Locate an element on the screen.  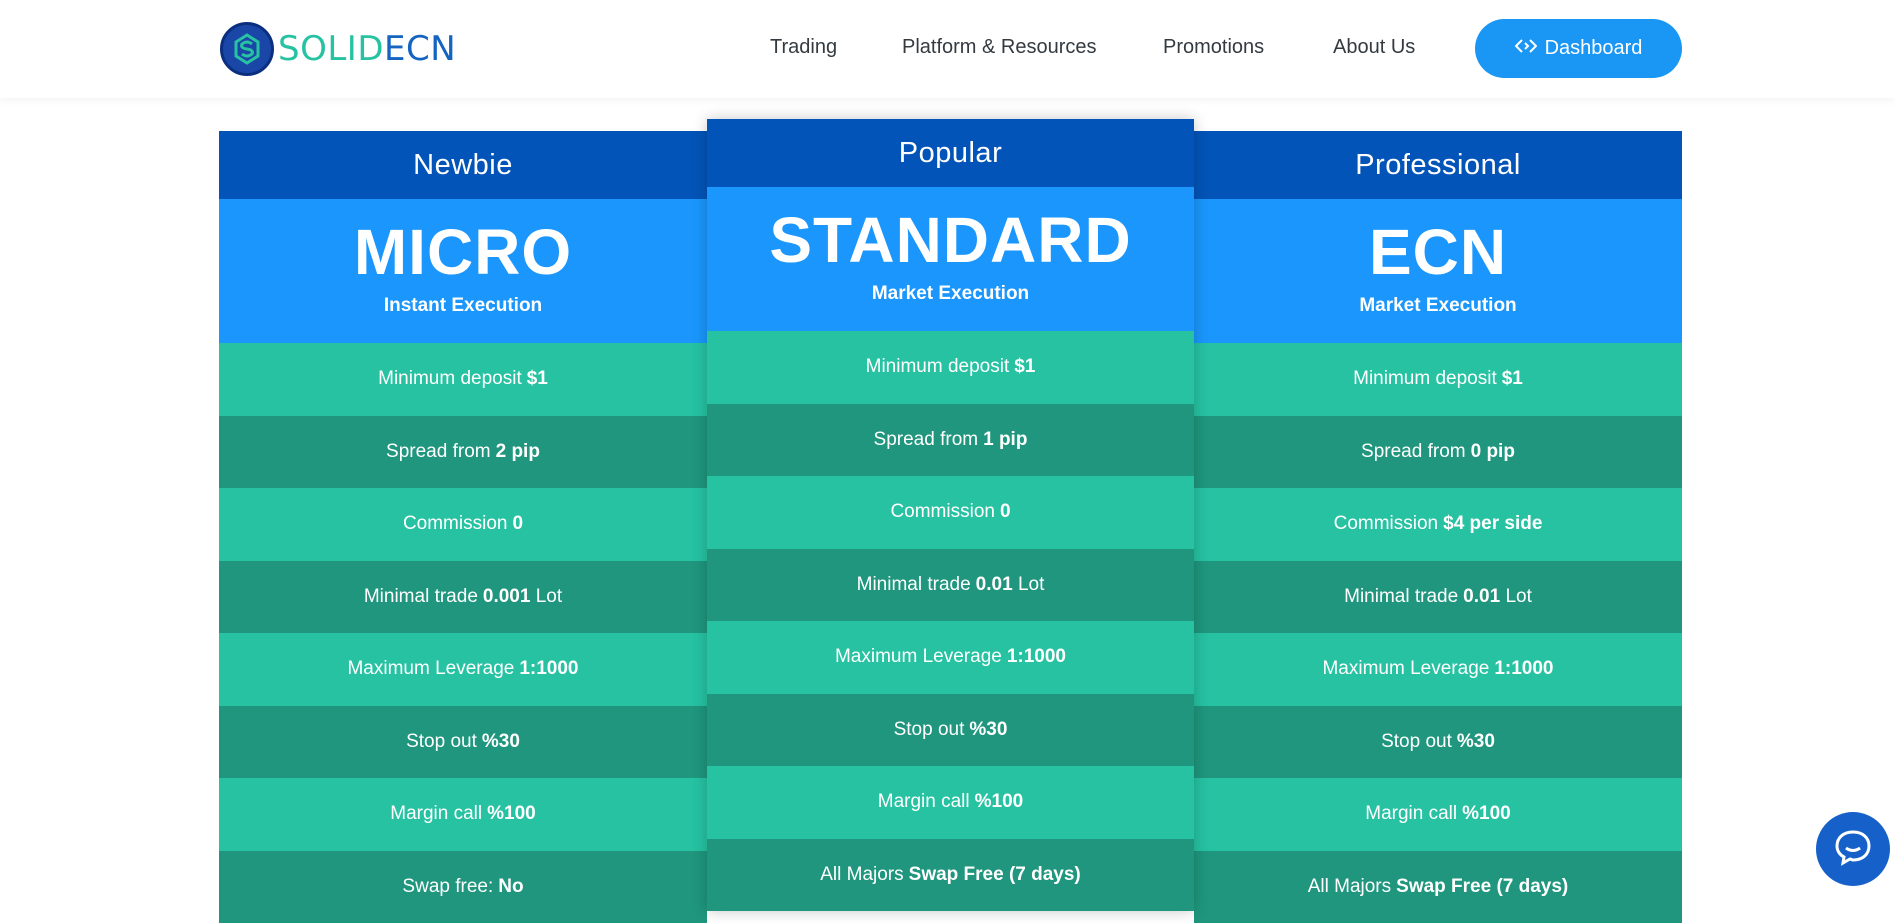
plan-execution: Instant Execution is located at coordinates (463, 306).